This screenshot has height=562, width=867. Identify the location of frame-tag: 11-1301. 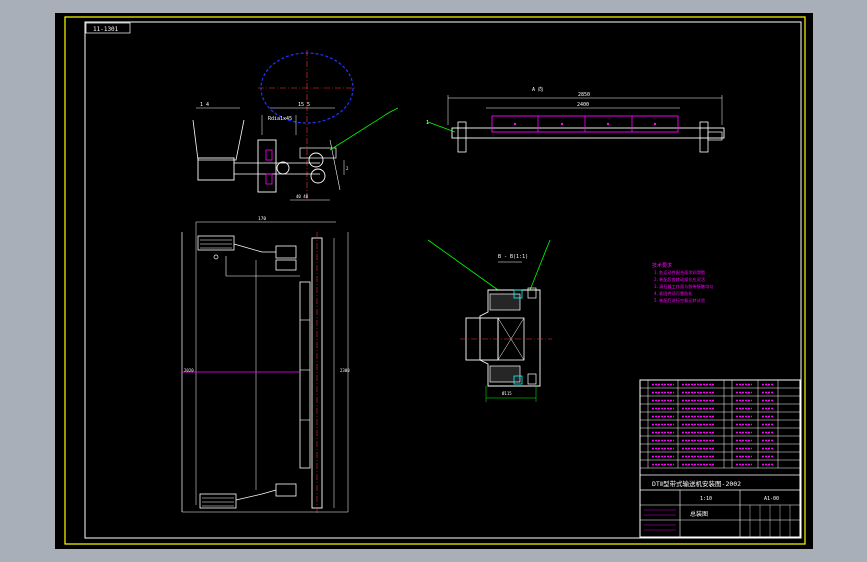
(106, 29).